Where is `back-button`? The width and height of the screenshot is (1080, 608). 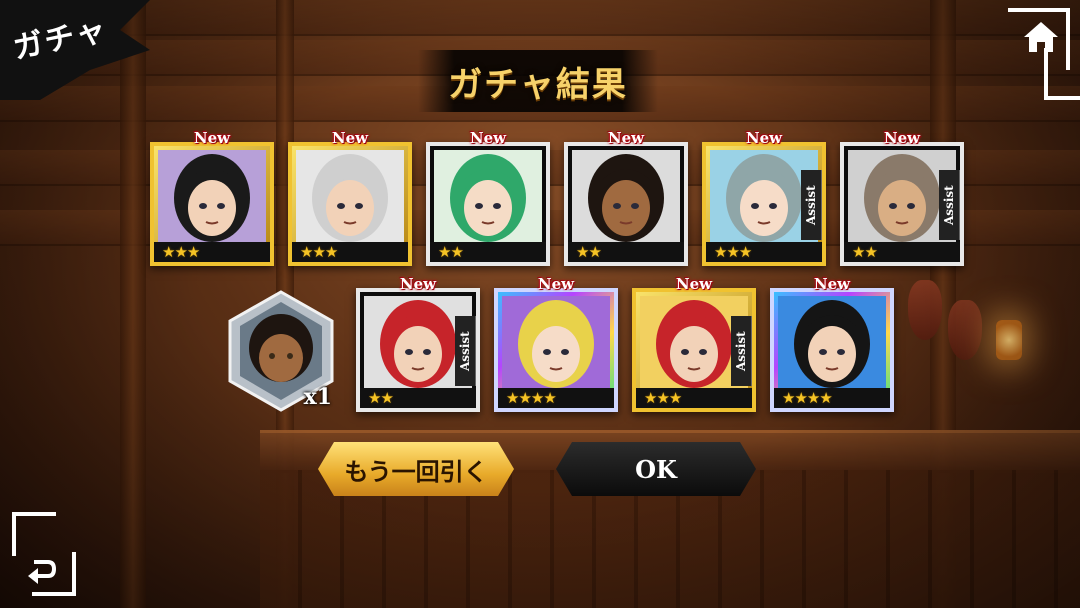
back-button is located at coordinates (44, 554).